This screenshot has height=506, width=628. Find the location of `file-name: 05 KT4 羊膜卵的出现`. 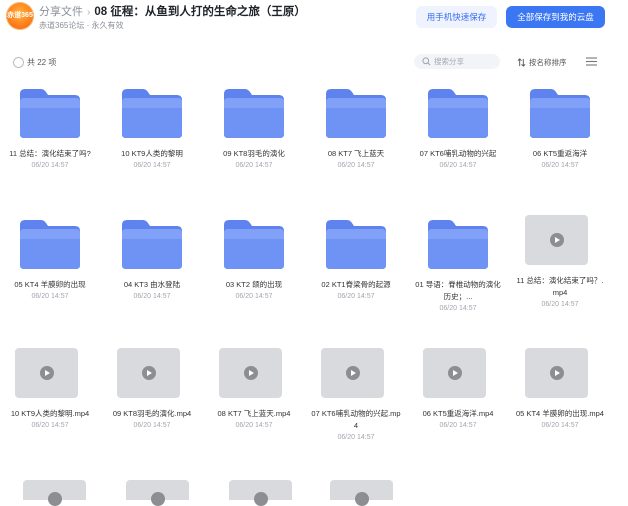

file-name: 05 KT4 羊膜卵的出现 is located at coordinates (50, 284).